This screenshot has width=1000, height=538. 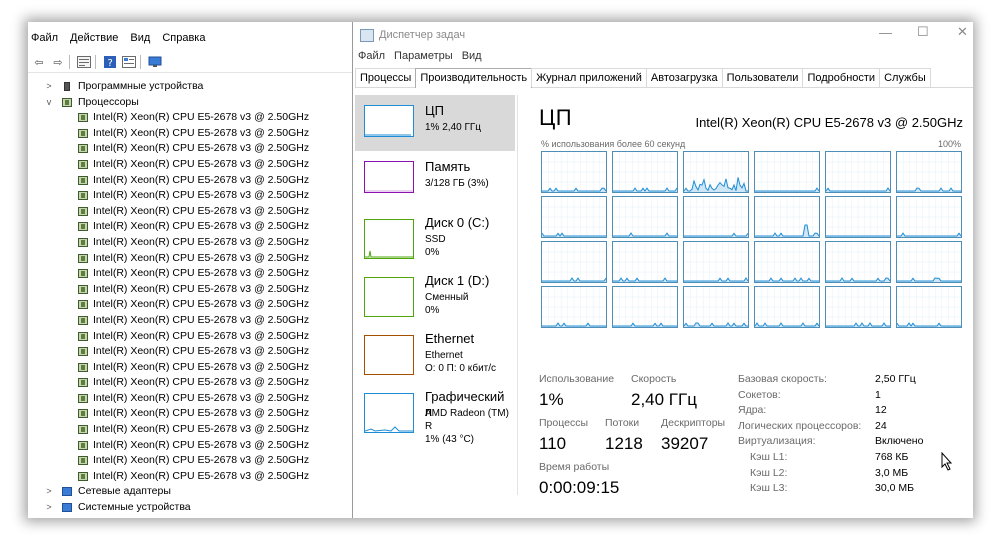 I want to click on close-icon: ✕, so click(x=962, y=32).